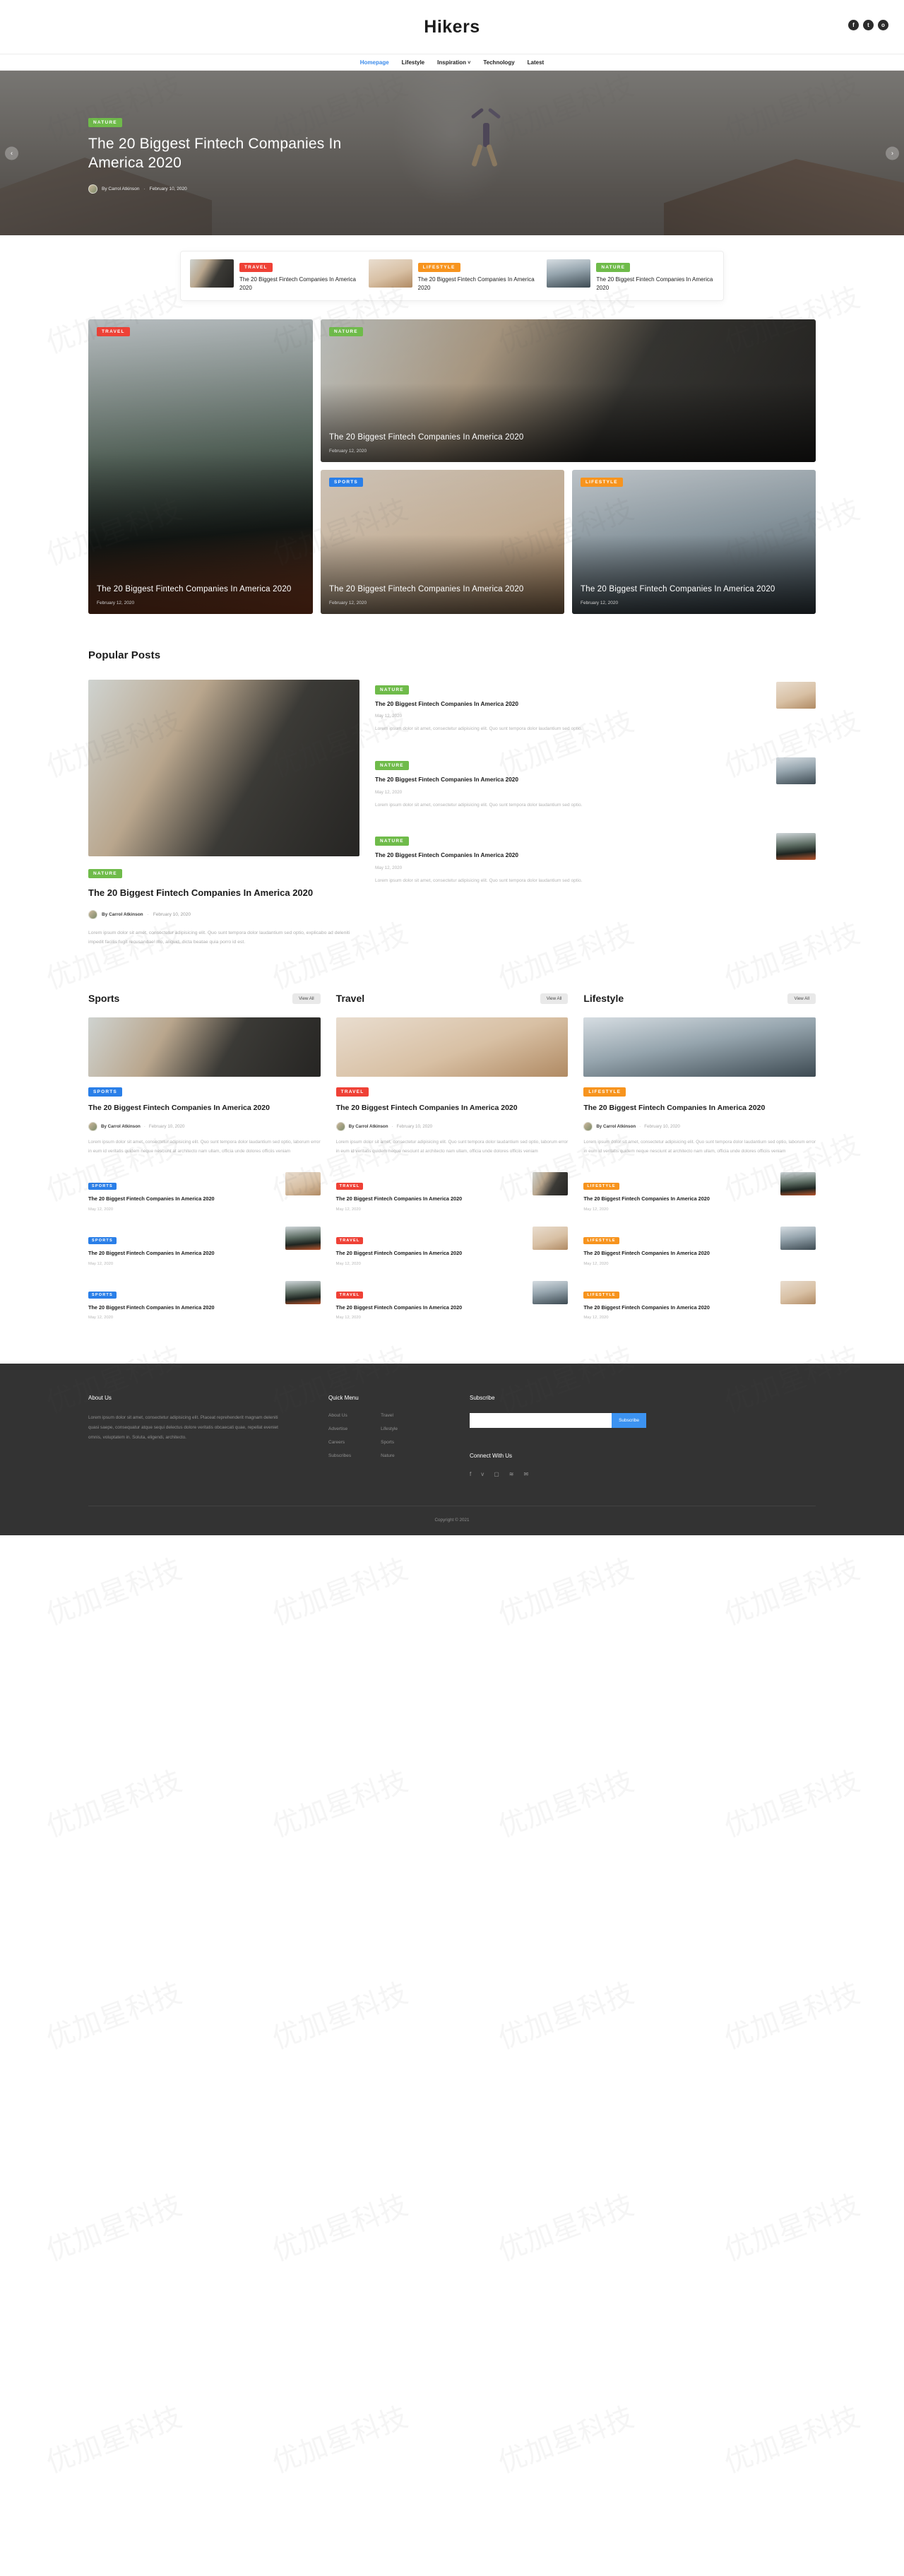 The height and width of the screenshot is (2576, 904). Describe the element at coordinates (346, 331) in the screenshot. I see `card-category-badge: NATURE` at that location.